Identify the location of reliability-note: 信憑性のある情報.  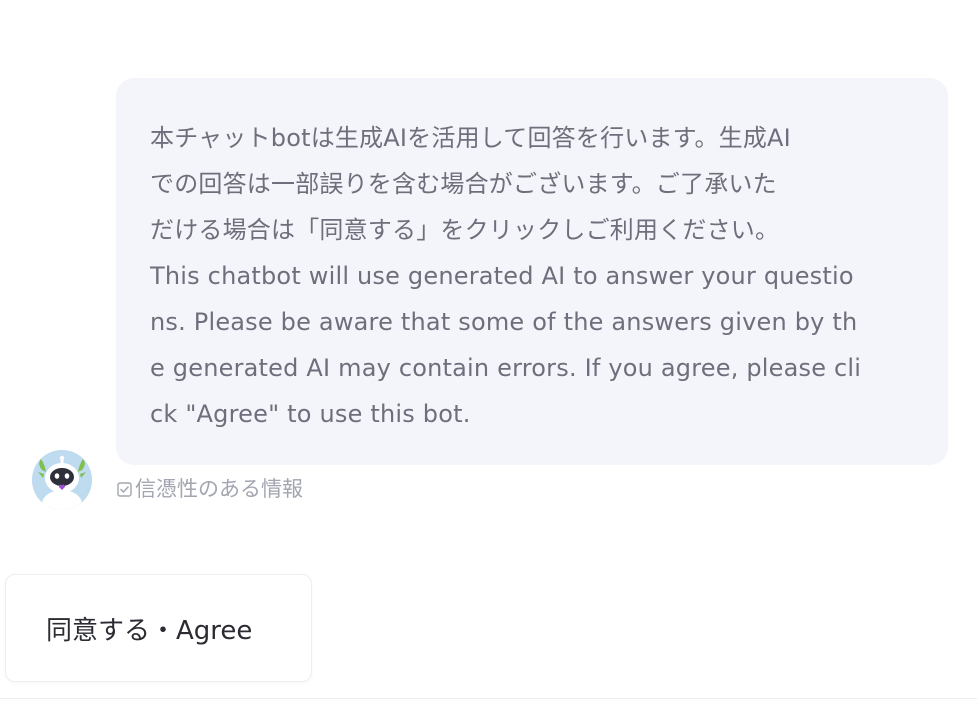
(210, 489).